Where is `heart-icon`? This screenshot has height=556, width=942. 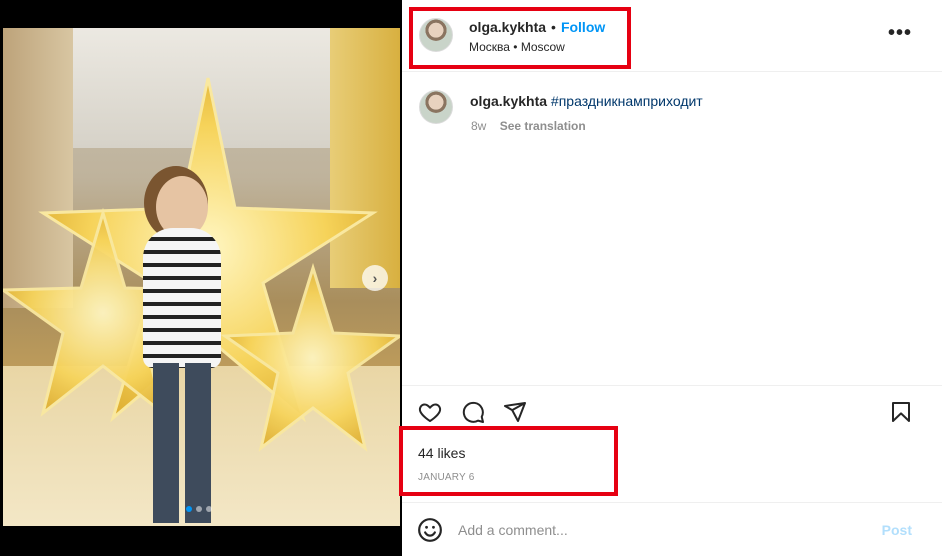 heart-icon is located at coordinates (430, 412).